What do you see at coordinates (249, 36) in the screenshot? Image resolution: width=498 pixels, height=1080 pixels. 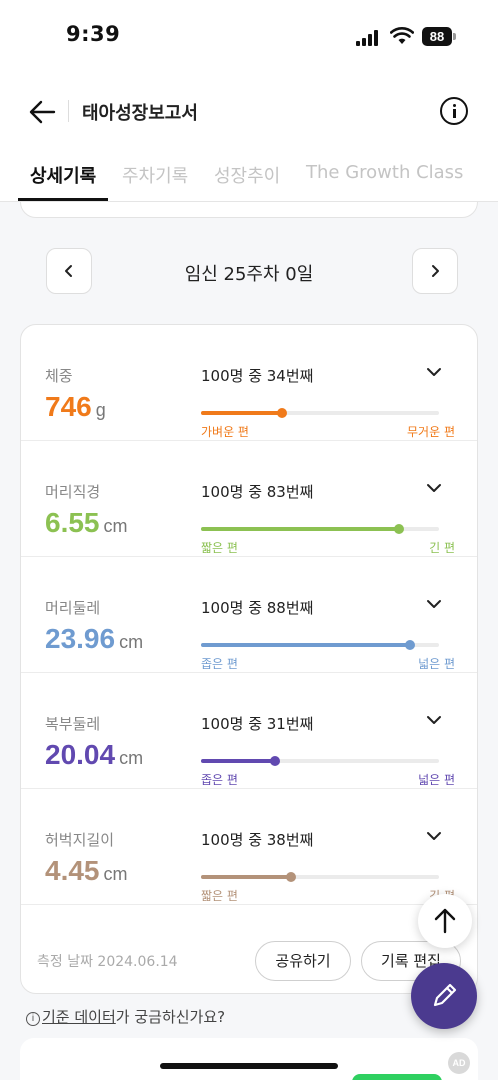 I see `status-bar: 9:39 88` at bounding box center [249, 36].